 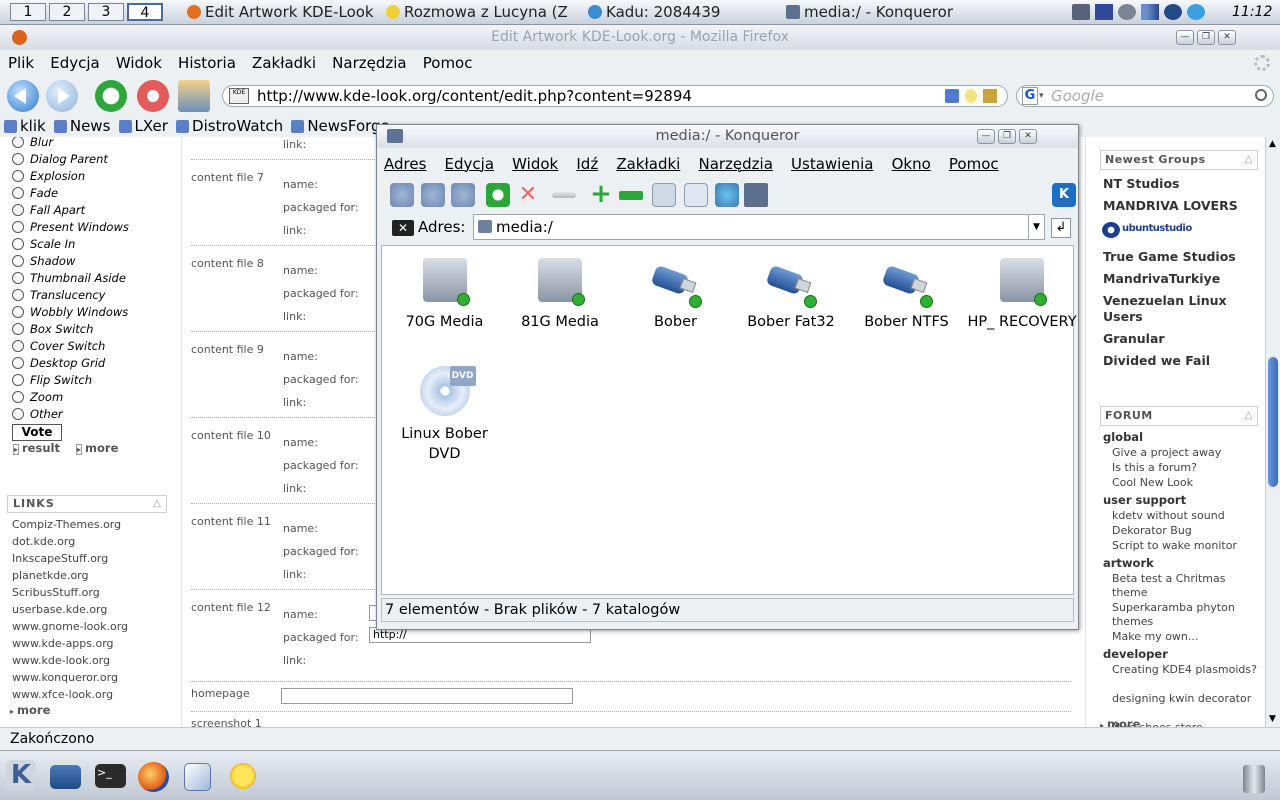 What do you see at coordinates (90, 560) in the screenshot?
I see `sidebar-link: InkscapeStuff.org` at bounding box center [90, 560].